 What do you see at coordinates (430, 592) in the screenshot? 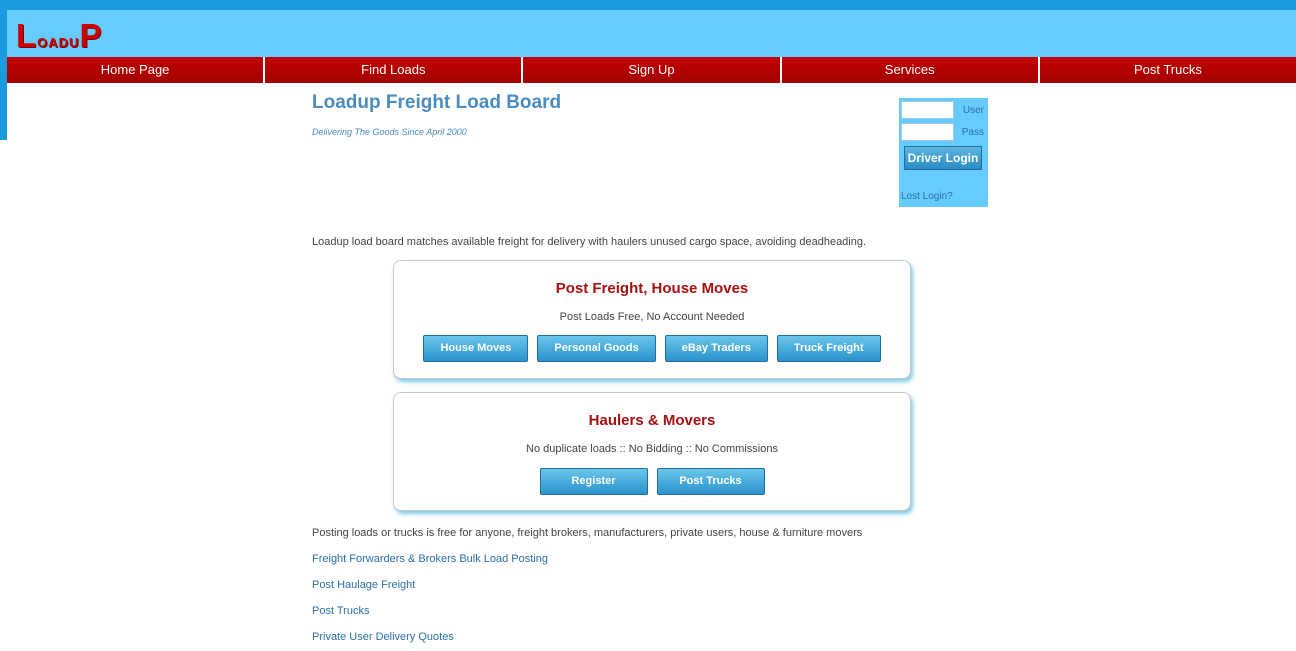
I see `link-post-haulage-freight: Post Haulage Freight` at bounding box center [430, 592].